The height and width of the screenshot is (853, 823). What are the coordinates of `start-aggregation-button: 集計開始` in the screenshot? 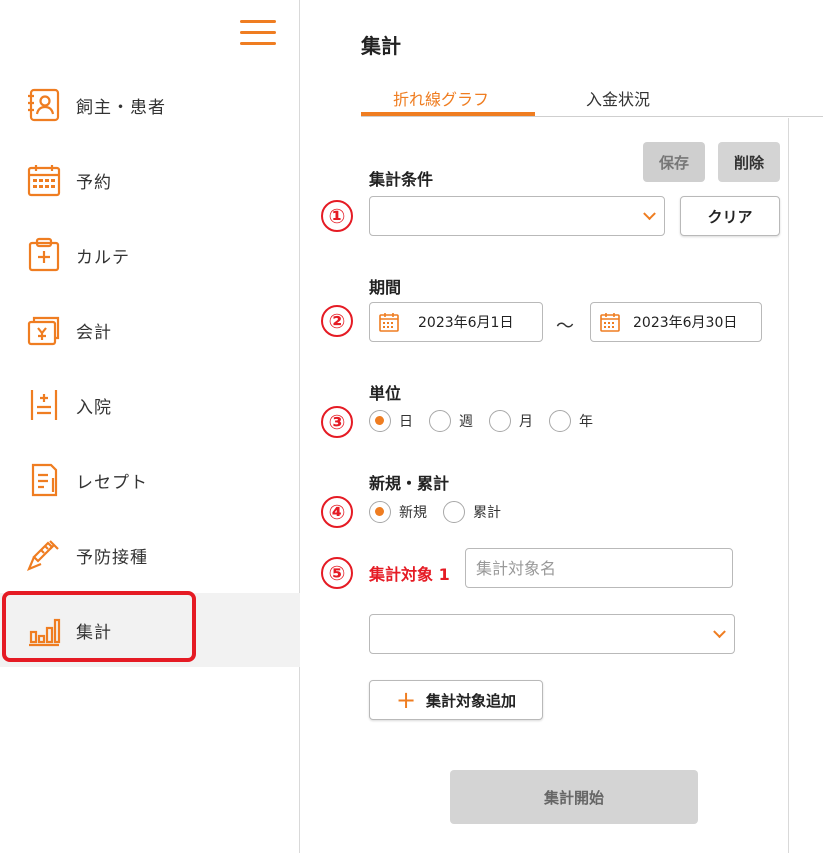 It's located at (574, 797).